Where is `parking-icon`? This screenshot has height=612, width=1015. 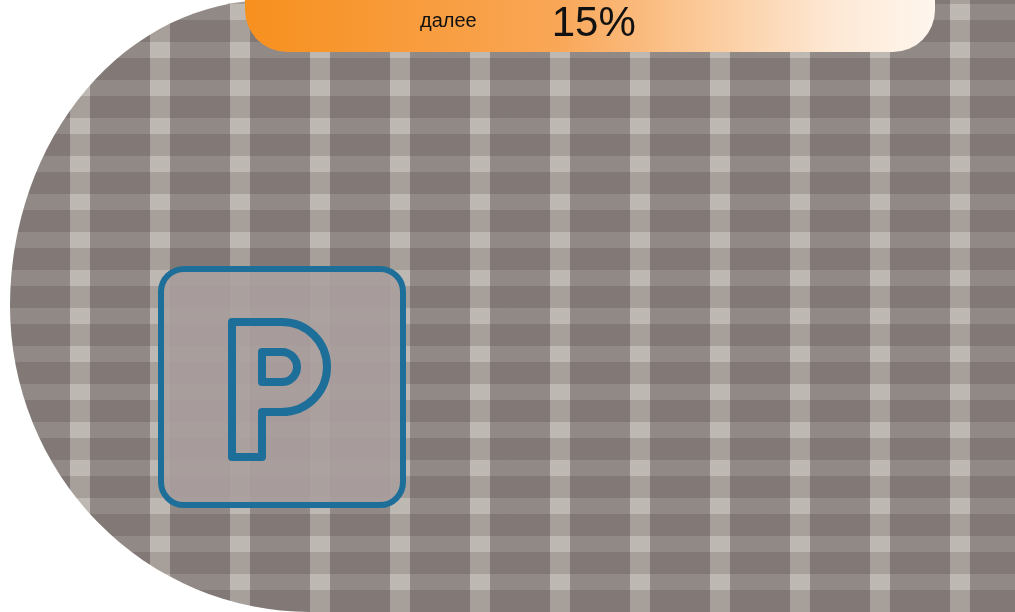 parking-icon is located at coordinates (282, 387).